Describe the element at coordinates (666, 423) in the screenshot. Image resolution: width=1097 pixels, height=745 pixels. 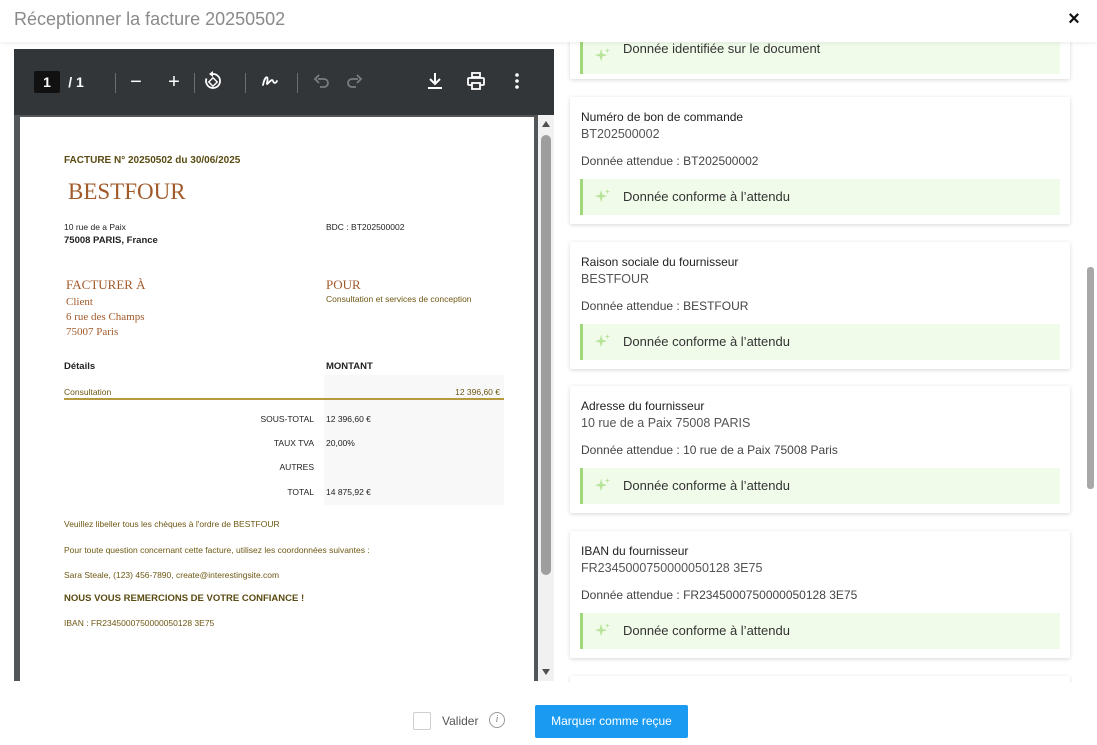
I see `card-value: 10 rue de a Paix 75008 PARIS` at that location.